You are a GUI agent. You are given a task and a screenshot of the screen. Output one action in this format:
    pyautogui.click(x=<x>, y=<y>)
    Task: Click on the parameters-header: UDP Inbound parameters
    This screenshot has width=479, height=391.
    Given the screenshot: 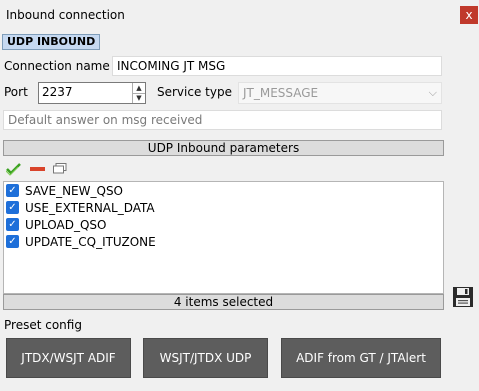 What is the action you would take?
    pyautogui.click(x=223, y=148)
    